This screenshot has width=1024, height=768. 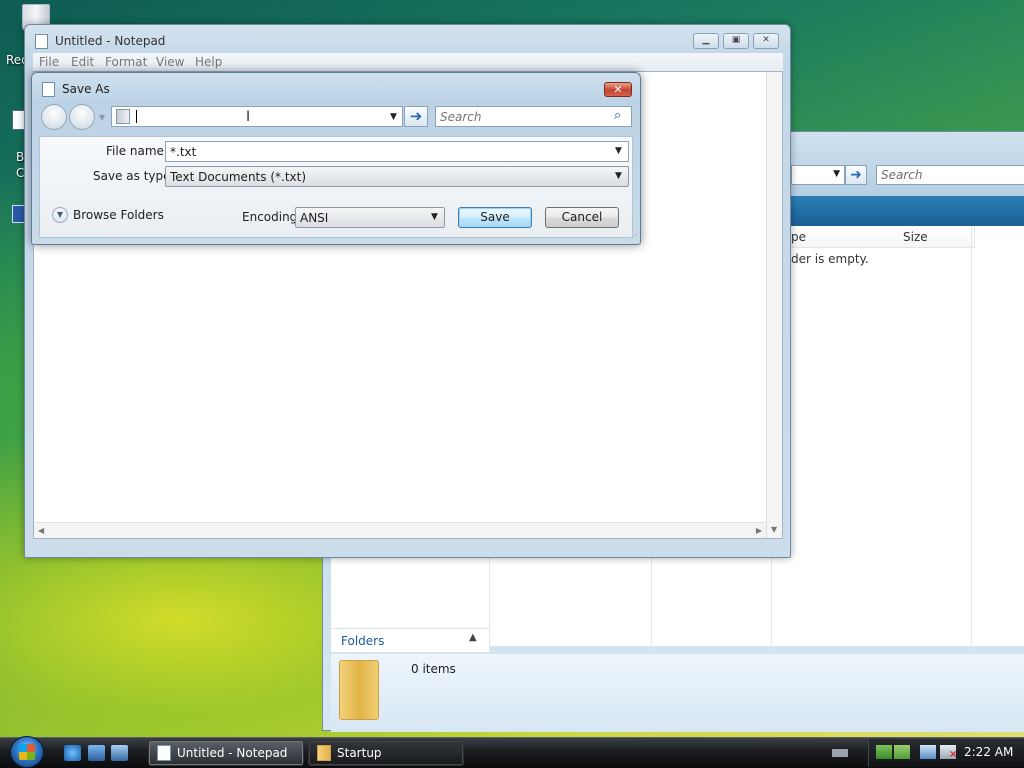 What do you see at coordinates (988, 752) in the screenshot?
I see `clock: 2:22 AM` at bounding box center [988, 752].